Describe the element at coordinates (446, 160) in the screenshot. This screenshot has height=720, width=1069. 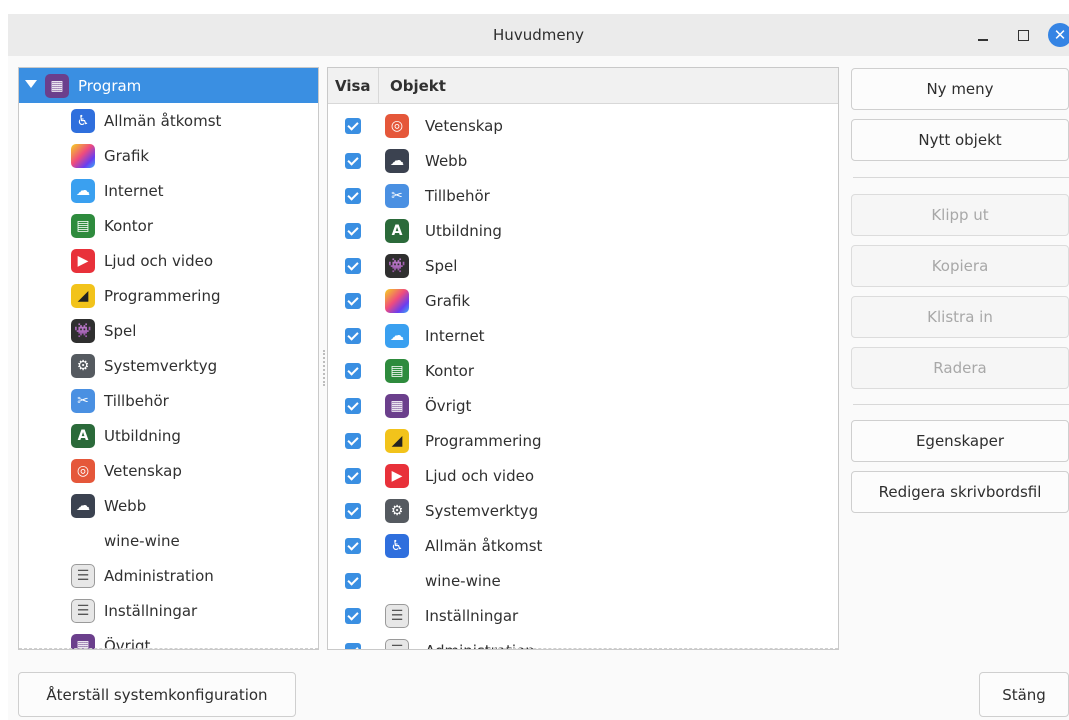
I see `list-item-label: Webb` at that location.